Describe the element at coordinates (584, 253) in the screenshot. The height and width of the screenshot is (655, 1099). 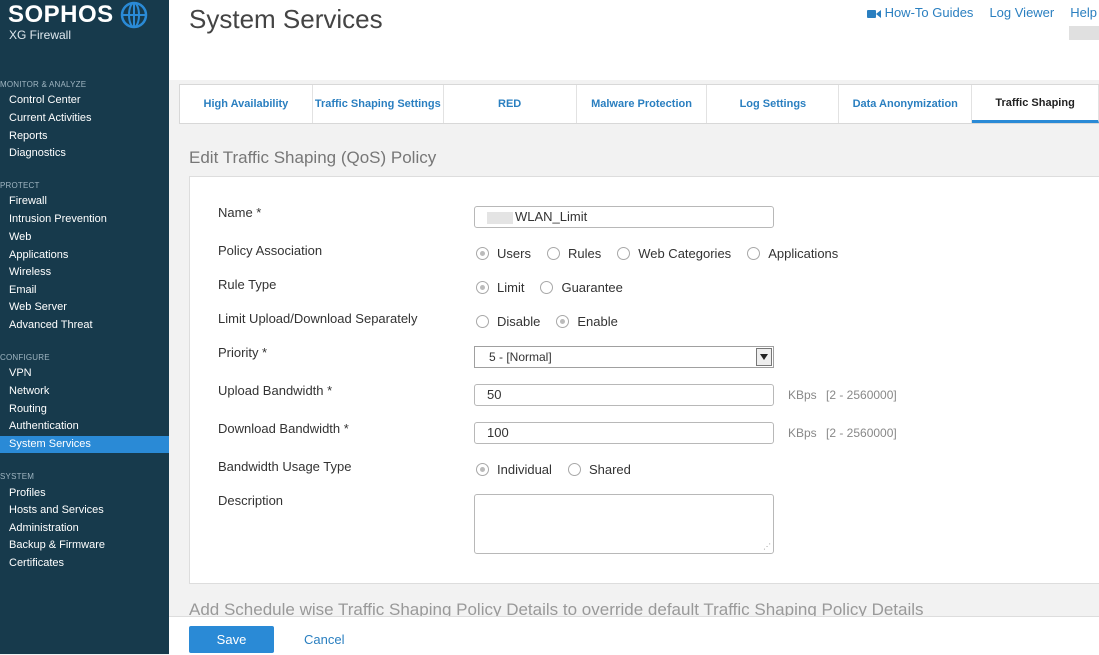
I see `radio-rules-label: Rules` at that location.